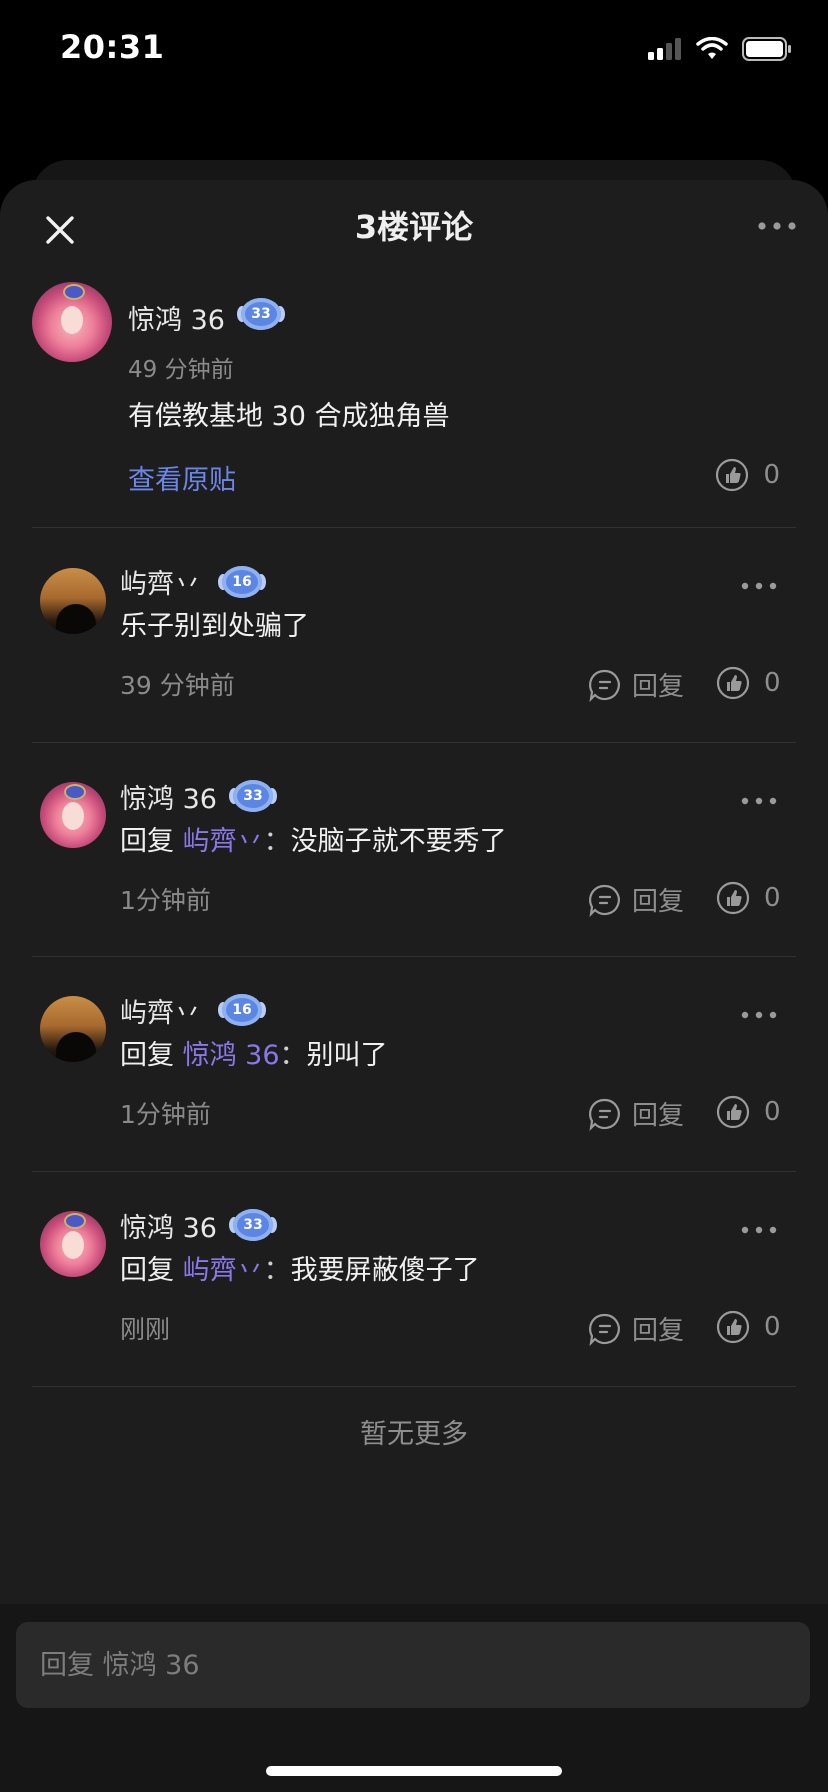 Image resolution: width=828 pixels, height=1792 pixels. I want to click on comment-text: 乐子别到处骗了, so click(214, 626).